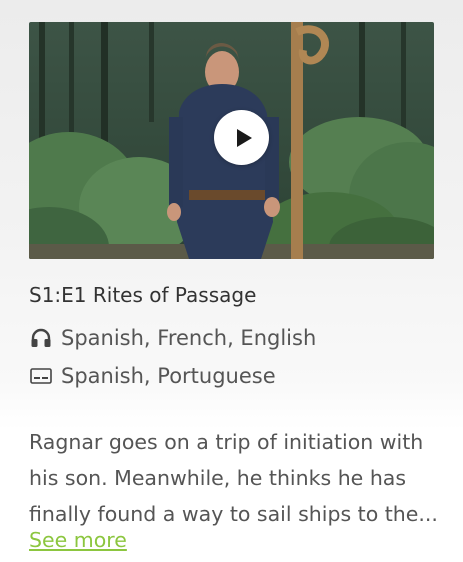 This screenshot has width=463, height=562. What do you see at coordinates (41, 338) in the screenshot?
I see `headphones-icon` at bounding box center [41, 338].